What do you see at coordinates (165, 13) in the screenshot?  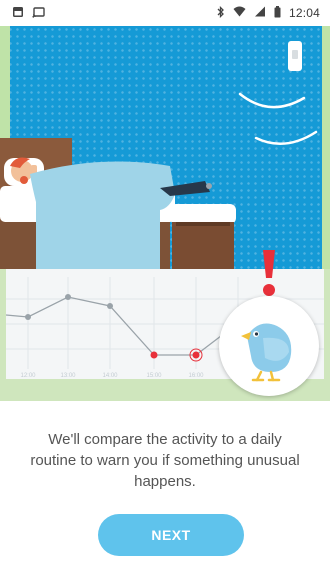 I see `status-bar: 12:04` at bounding box center [165, 13].